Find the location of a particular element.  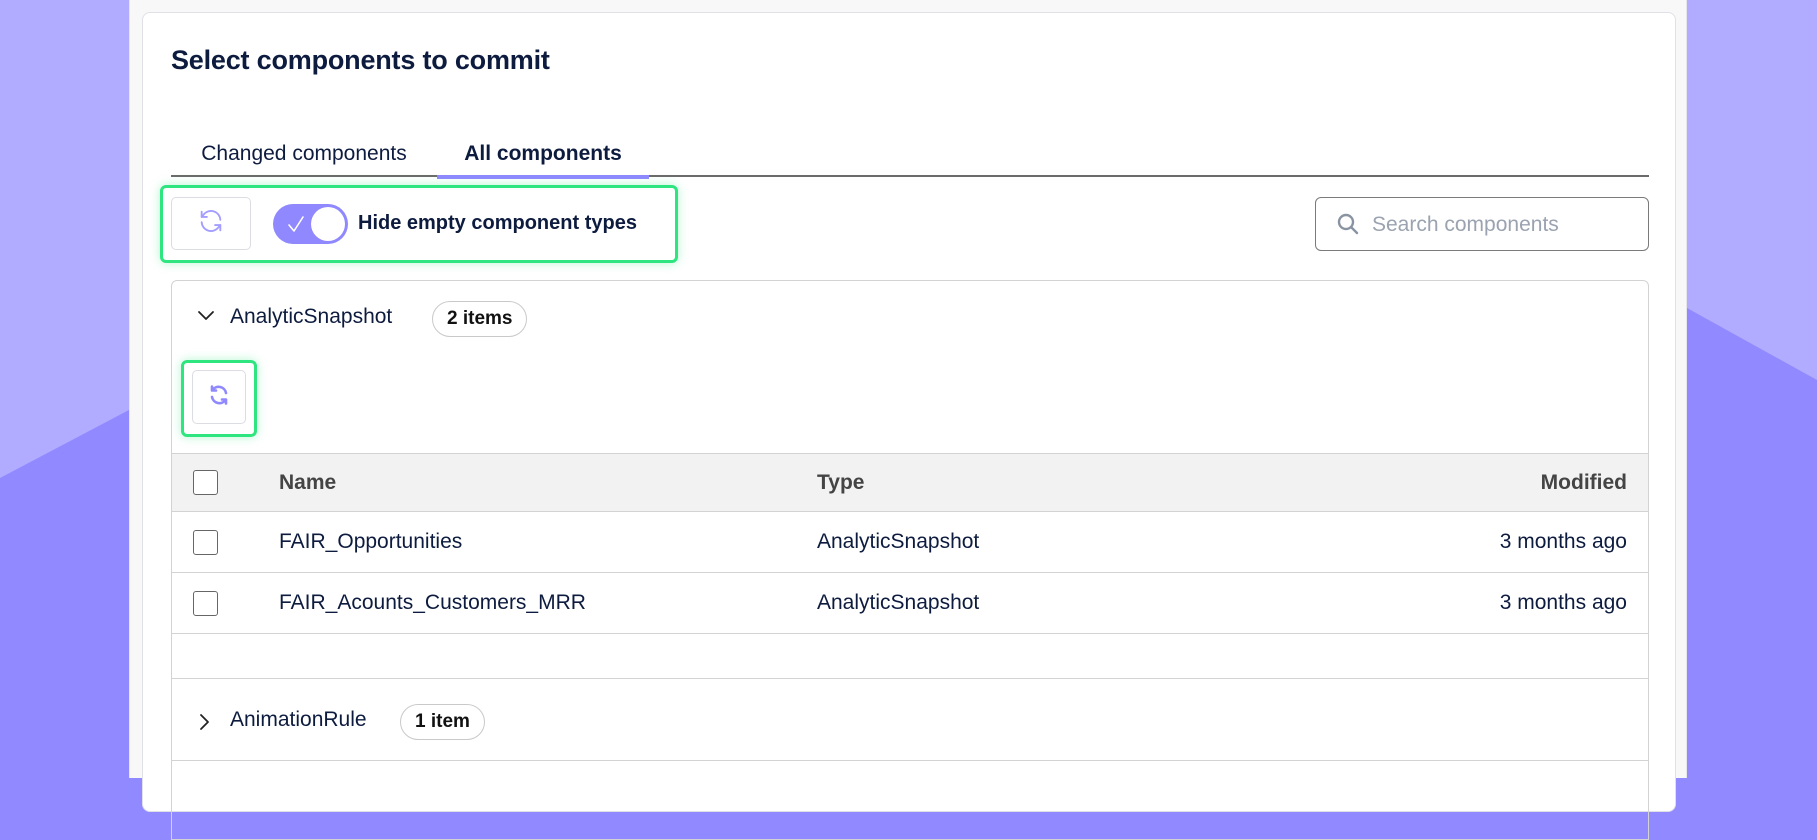

component-name: FAIR_Opportunities is located at coordinates (548, 542).